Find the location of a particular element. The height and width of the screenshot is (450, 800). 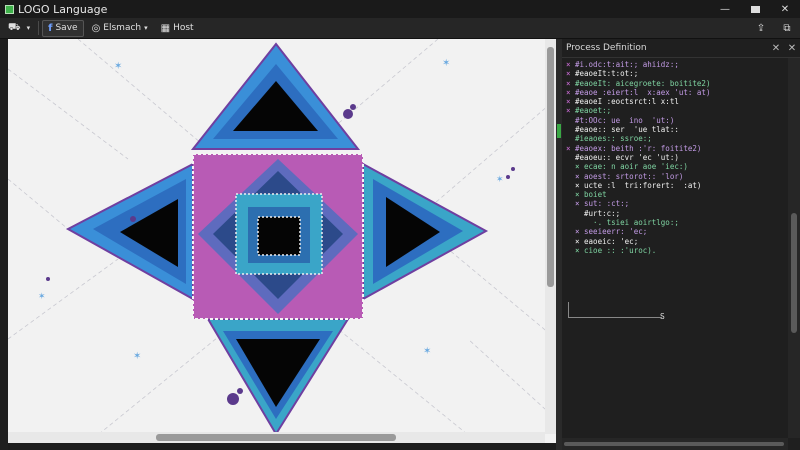

code-line: × seeieerr: 'ec; is located at coordinates (677, 231).